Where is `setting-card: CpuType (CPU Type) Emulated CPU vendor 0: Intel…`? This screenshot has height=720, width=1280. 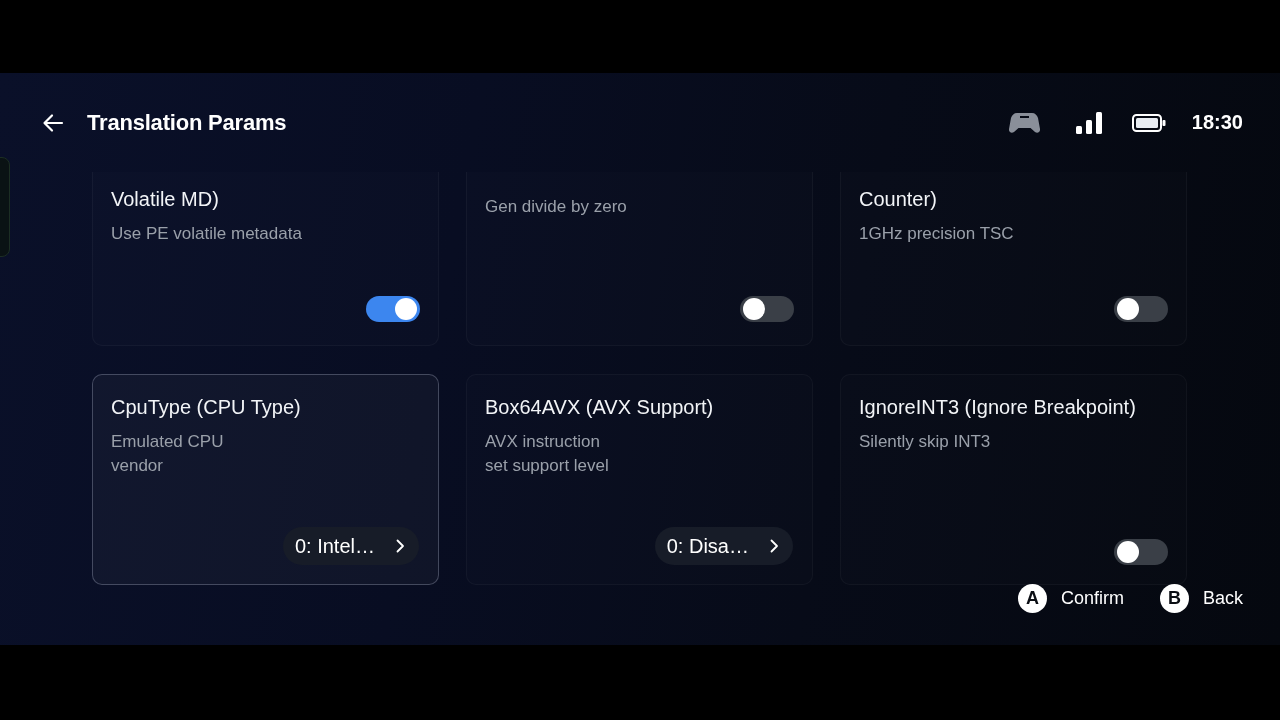 setting-card: CpuType (CPU Type) Emulated CPU vendor 0: Intel… is located at coordinates (265, 479).